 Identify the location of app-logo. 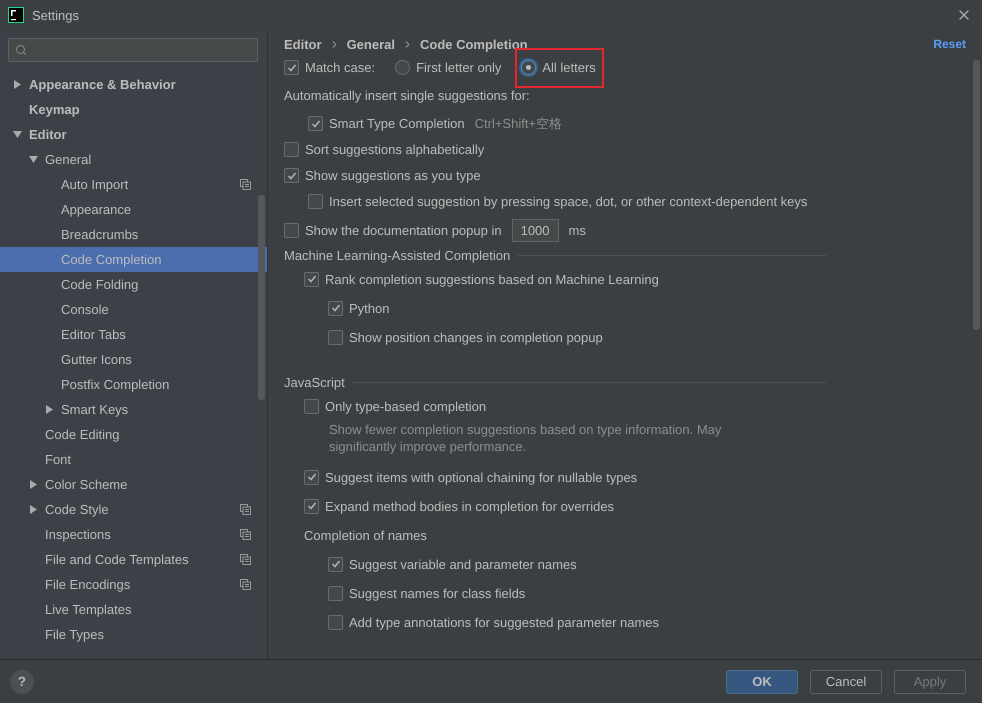
(16, 15).